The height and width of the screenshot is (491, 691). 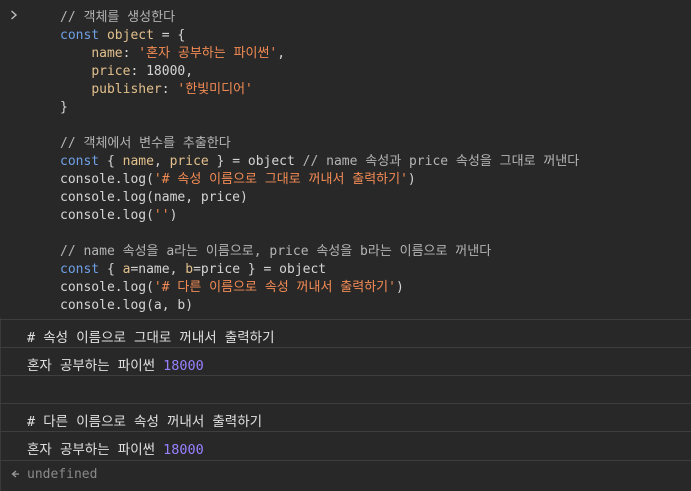 I want to click on code-token-comment: // name 속성과 price 속성을 그대로 꺼낸다, so click(x=441, y=161).